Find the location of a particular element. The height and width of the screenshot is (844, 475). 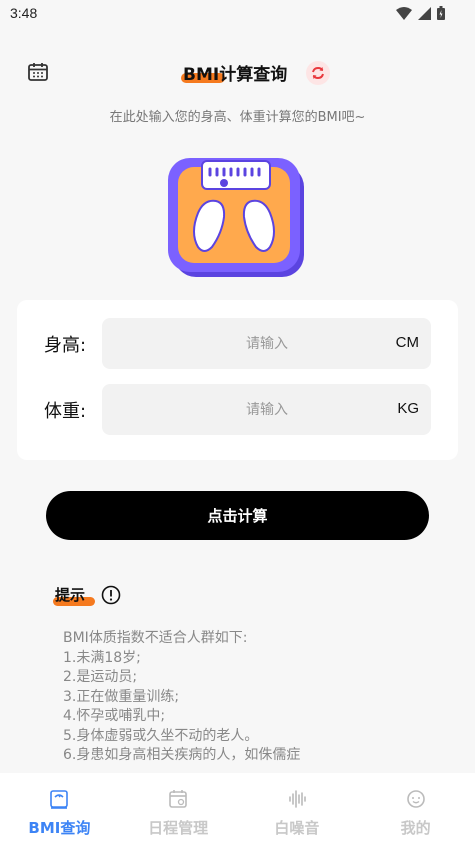

status-time: 3:48 is located at coordinates (24, 13).